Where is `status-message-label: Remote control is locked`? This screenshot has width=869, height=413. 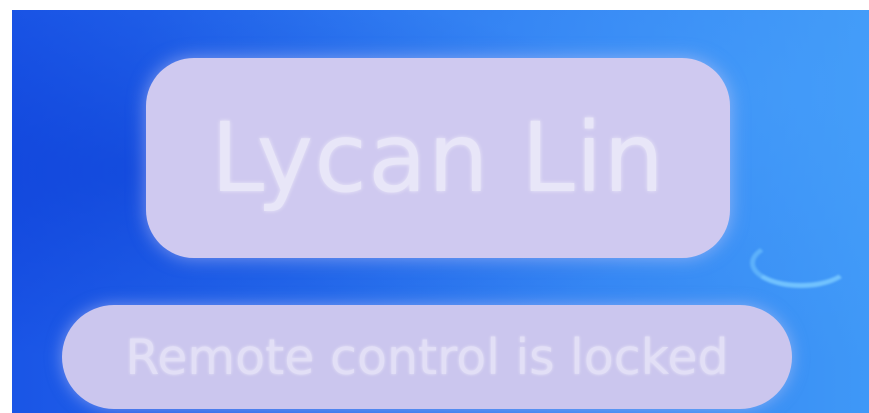 status-message-label: Remote control is locked is located at coordinates (427, 357).